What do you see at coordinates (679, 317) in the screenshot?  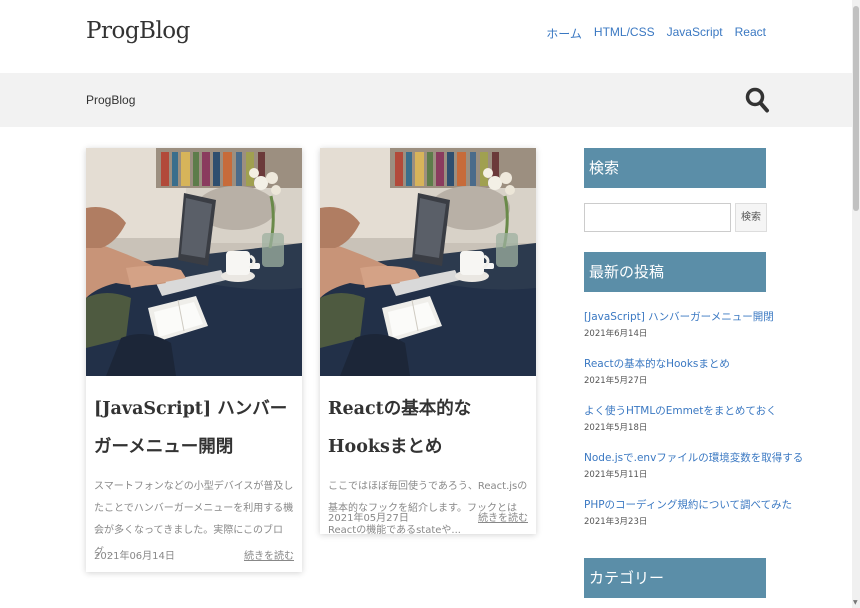 I see `recent-post-link: [JavaScript] ハンバーガーメニュー開閉` at bounding box center [679, 317].